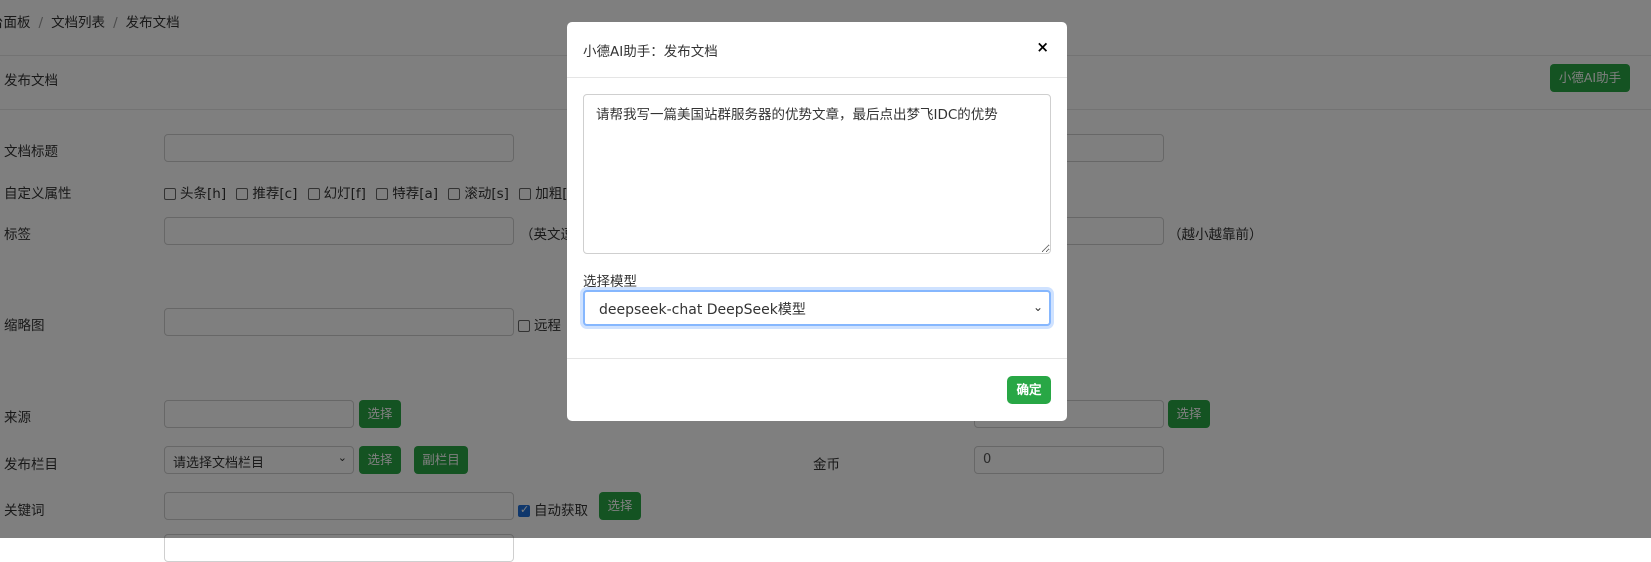  I want to click on modal-header-divider, so click(817, 77).